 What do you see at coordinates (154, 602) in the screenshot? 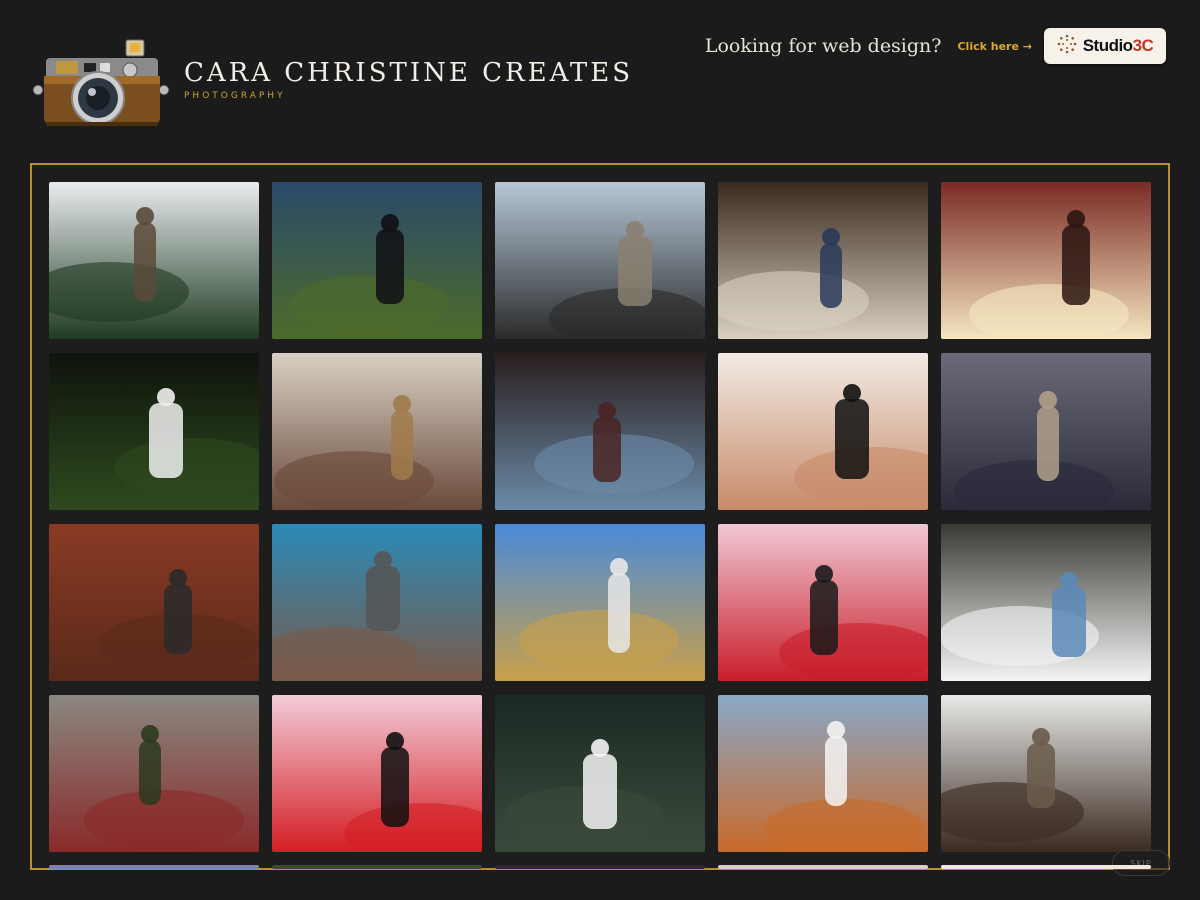
I see `photo-woman-rusty-brick-wall-beams` at bounding box center [154, 602].